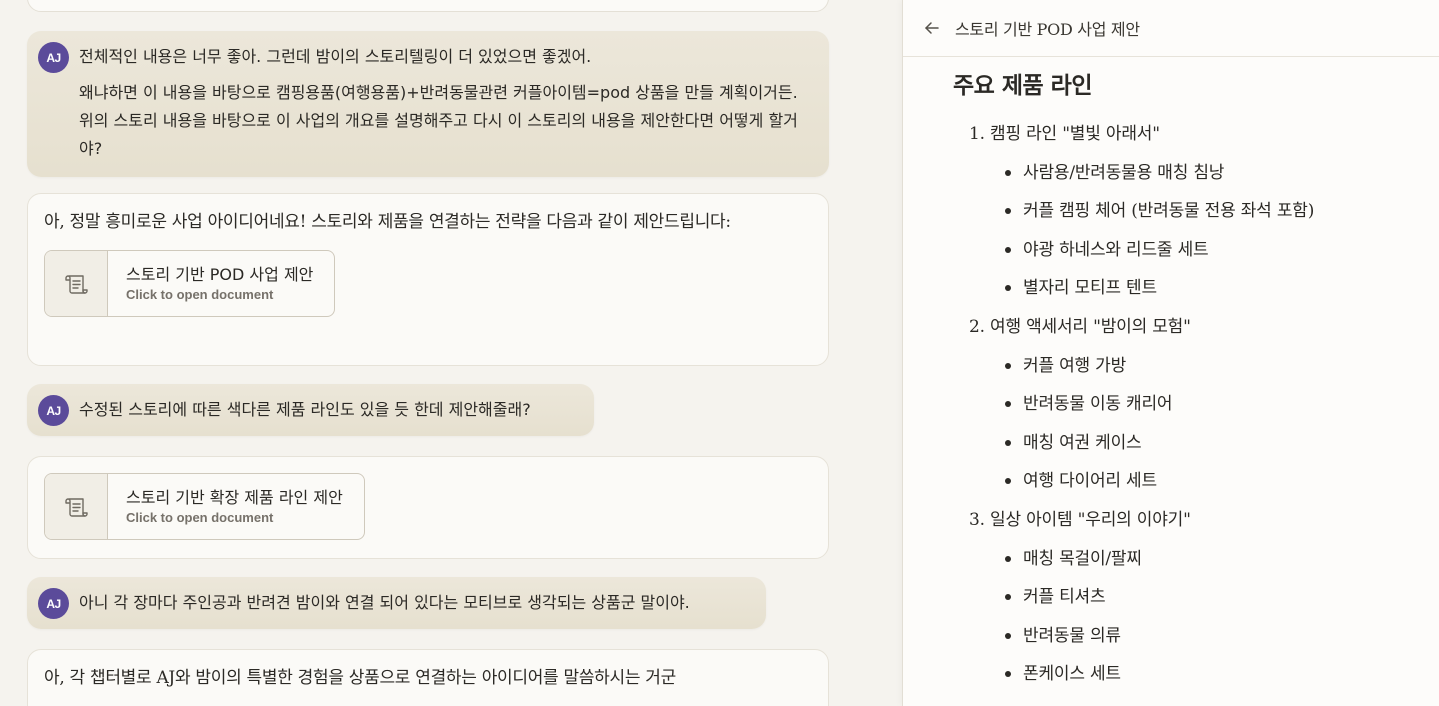 The width and height of the screenshot is (1439, 706). I want to click on back-button, so click(932, 28).